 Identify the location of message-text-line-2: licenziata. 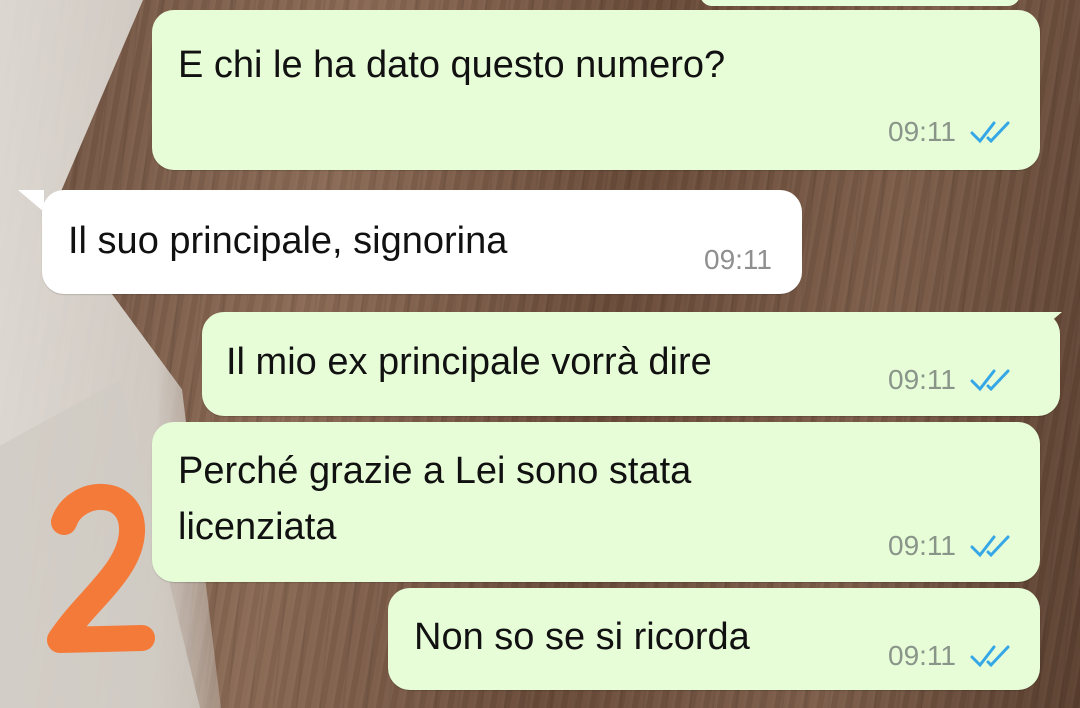
(257, 527).